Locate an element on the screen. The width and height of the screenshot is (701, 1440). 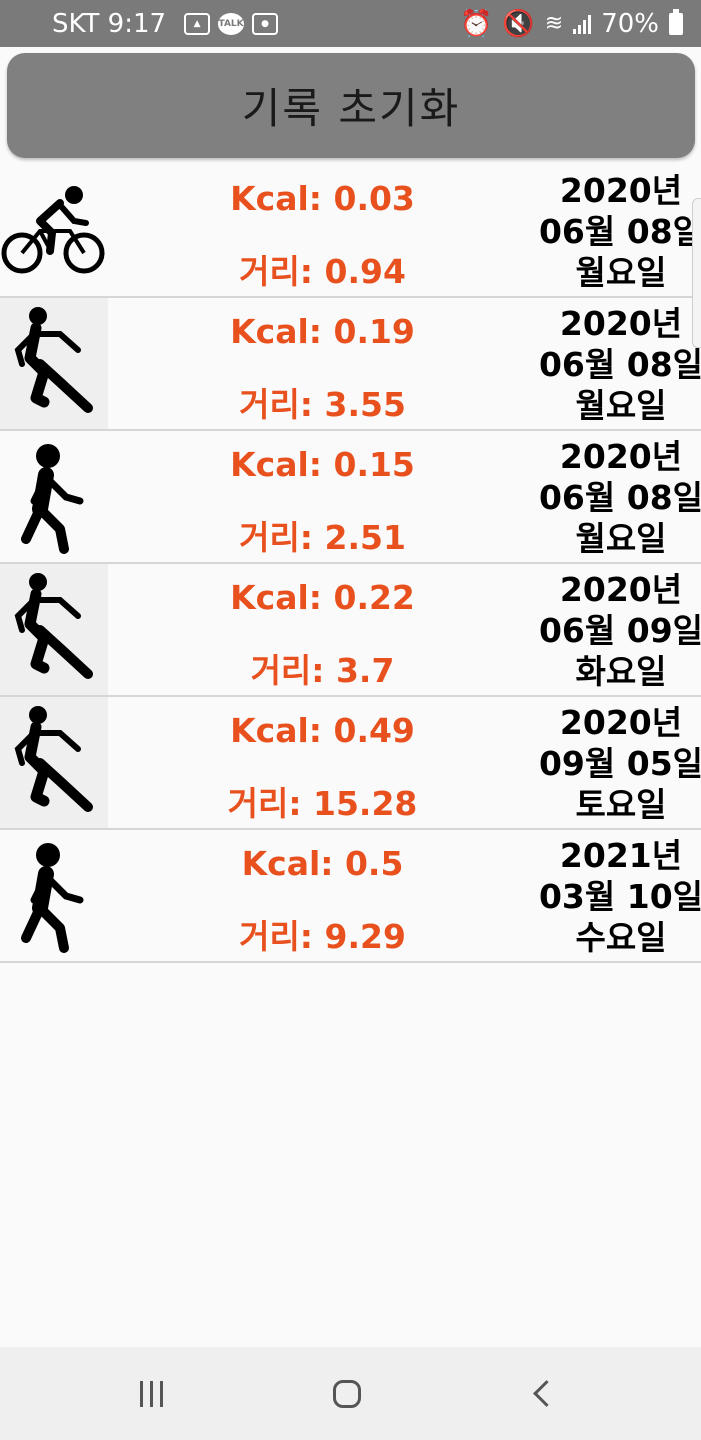
kcal-value: Kcal: 0.19 is located at coordinates (322, 331).